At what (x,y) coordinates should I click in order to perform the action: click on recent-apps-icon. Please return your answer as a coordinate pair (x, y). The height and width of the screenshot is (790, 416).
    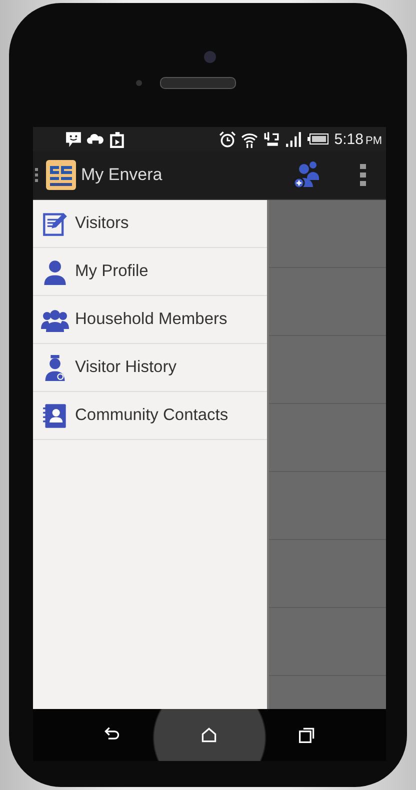
    Looking at the image, I should click on (307, 735).